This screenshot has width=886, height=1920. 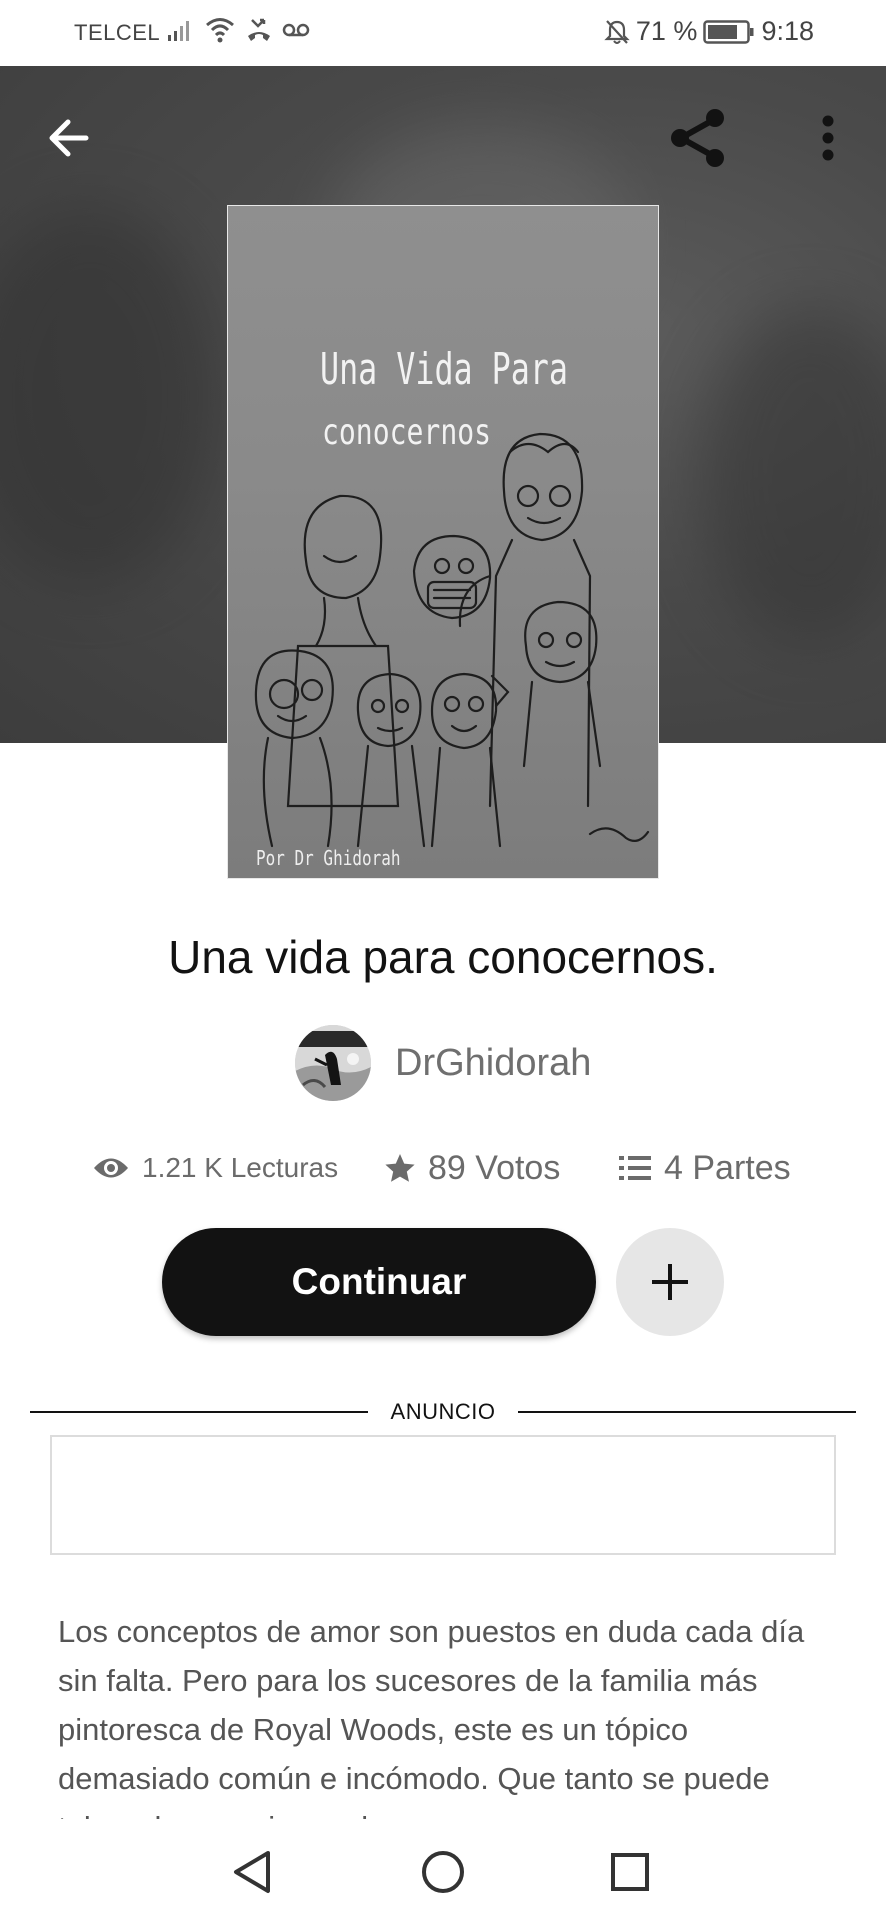 What do you see at coordinates (296, 30) in the screenshot?
I see `voicemail-icon` at bounding box center [296, 30].